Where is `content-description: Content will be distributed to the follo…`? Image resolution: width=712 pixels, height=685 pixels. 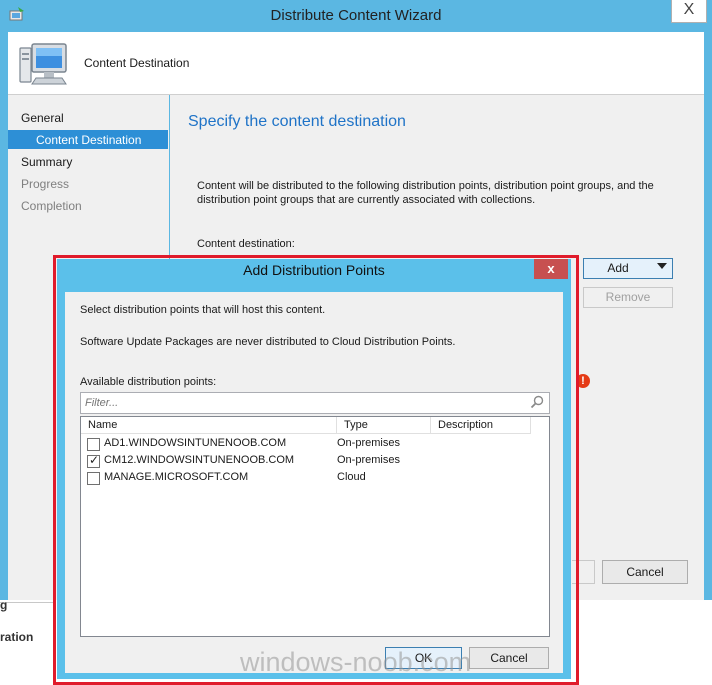 content-description: Content will be distributed to the follo… is located at coordinates (425, 193).